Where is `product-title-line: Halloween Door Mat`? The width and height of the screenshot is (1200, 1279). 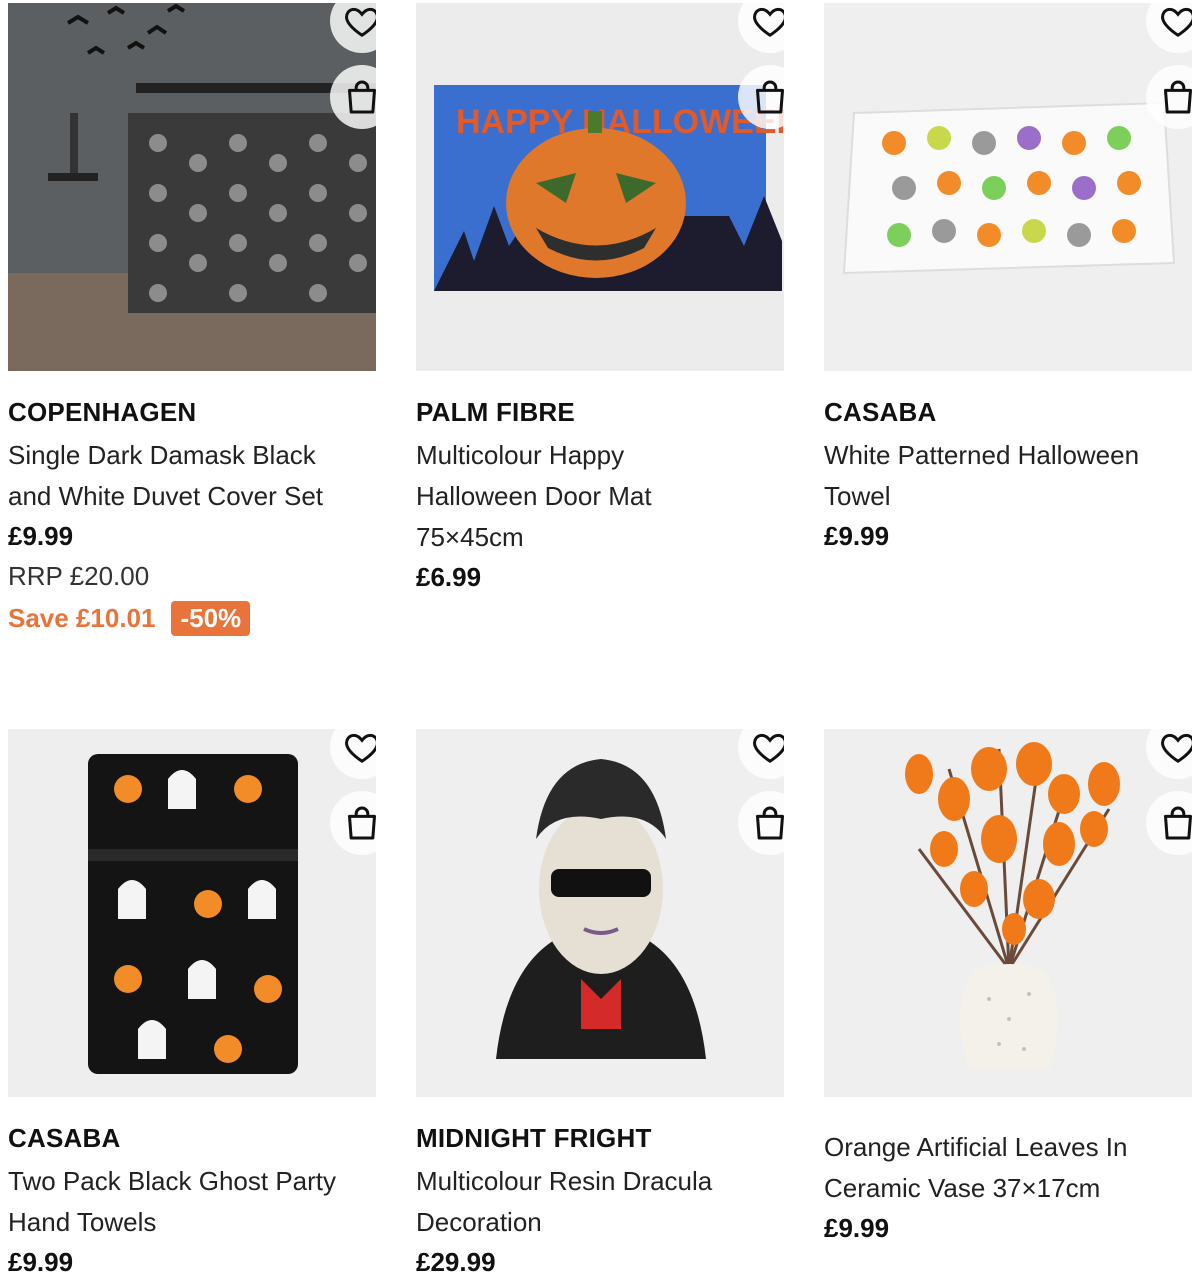 product-title-line: Halloween Door Mat is located at coordinates (602, 496).